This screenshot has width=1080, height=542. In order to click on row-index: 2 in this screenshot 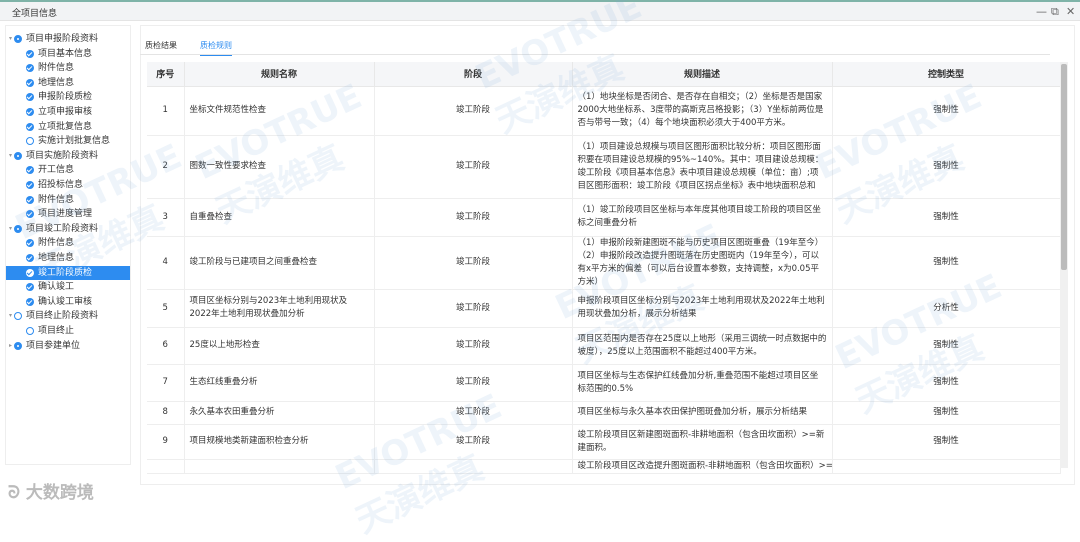, I will do `click(166, 167)`.